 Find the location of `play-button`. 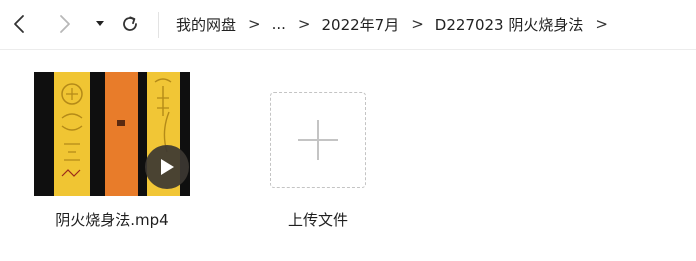

play-button is located at coordinates (167, 167).